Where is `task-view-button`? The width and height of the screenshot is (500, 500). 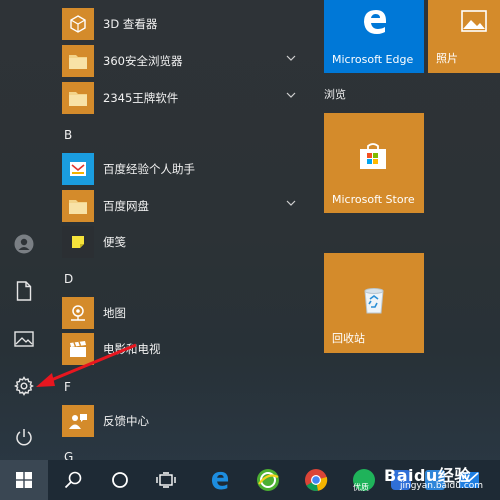
task-view-button is located at coordinates (166, 480).